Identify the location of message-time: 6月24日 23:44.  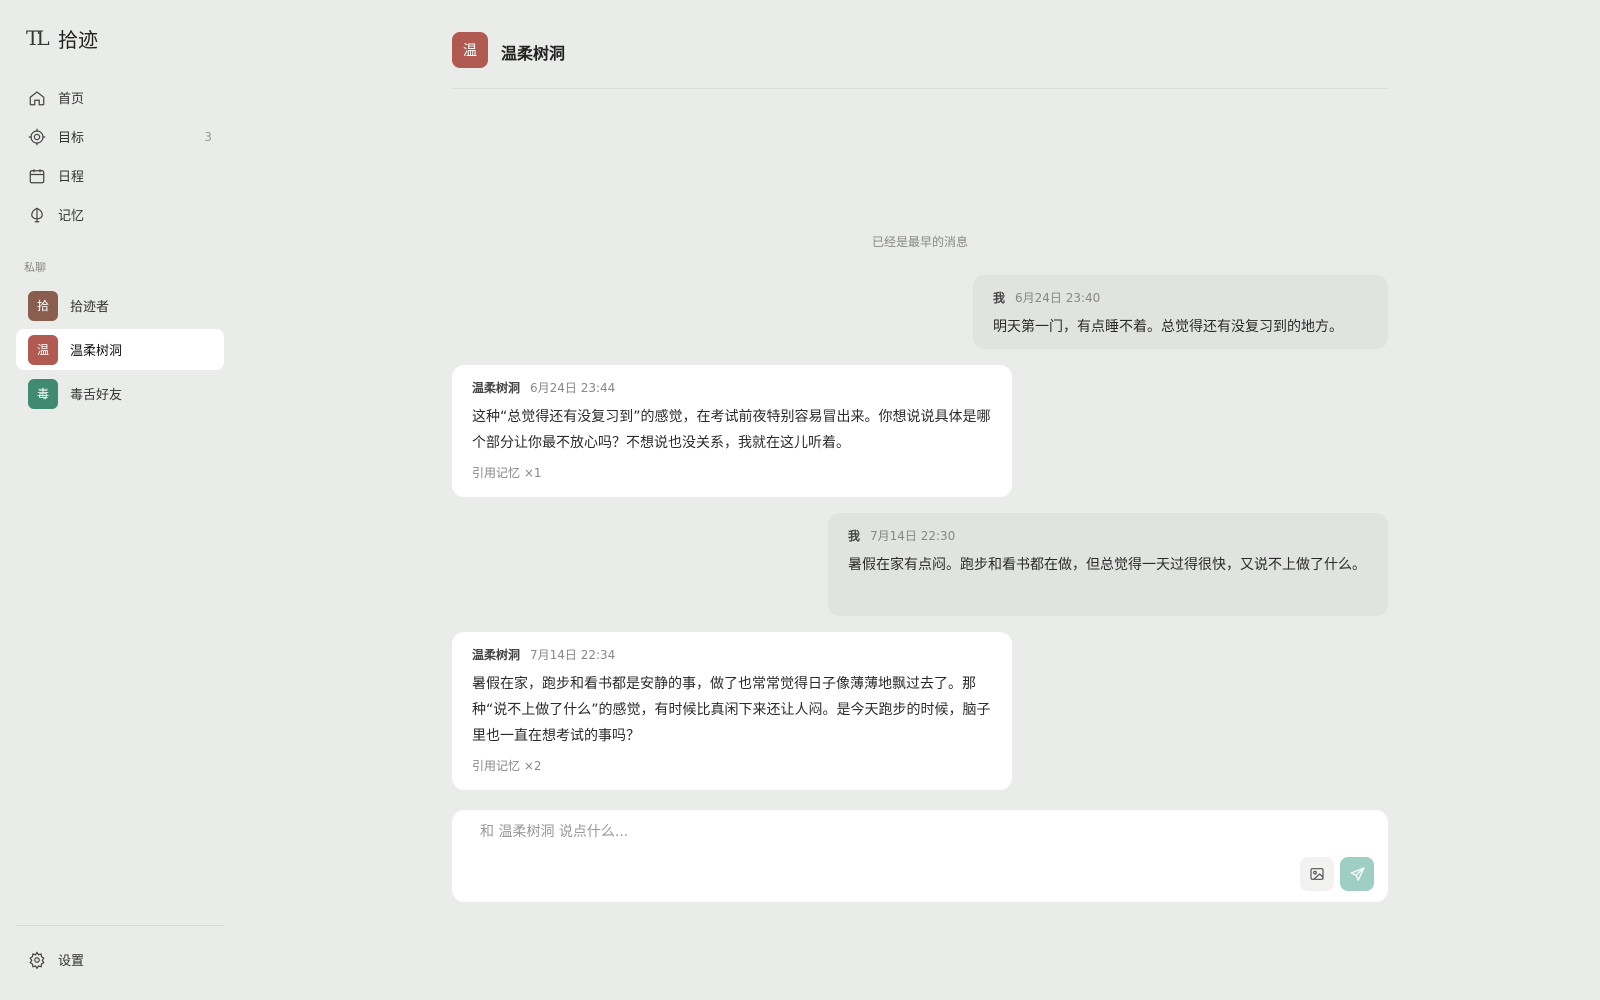
(573, 388).